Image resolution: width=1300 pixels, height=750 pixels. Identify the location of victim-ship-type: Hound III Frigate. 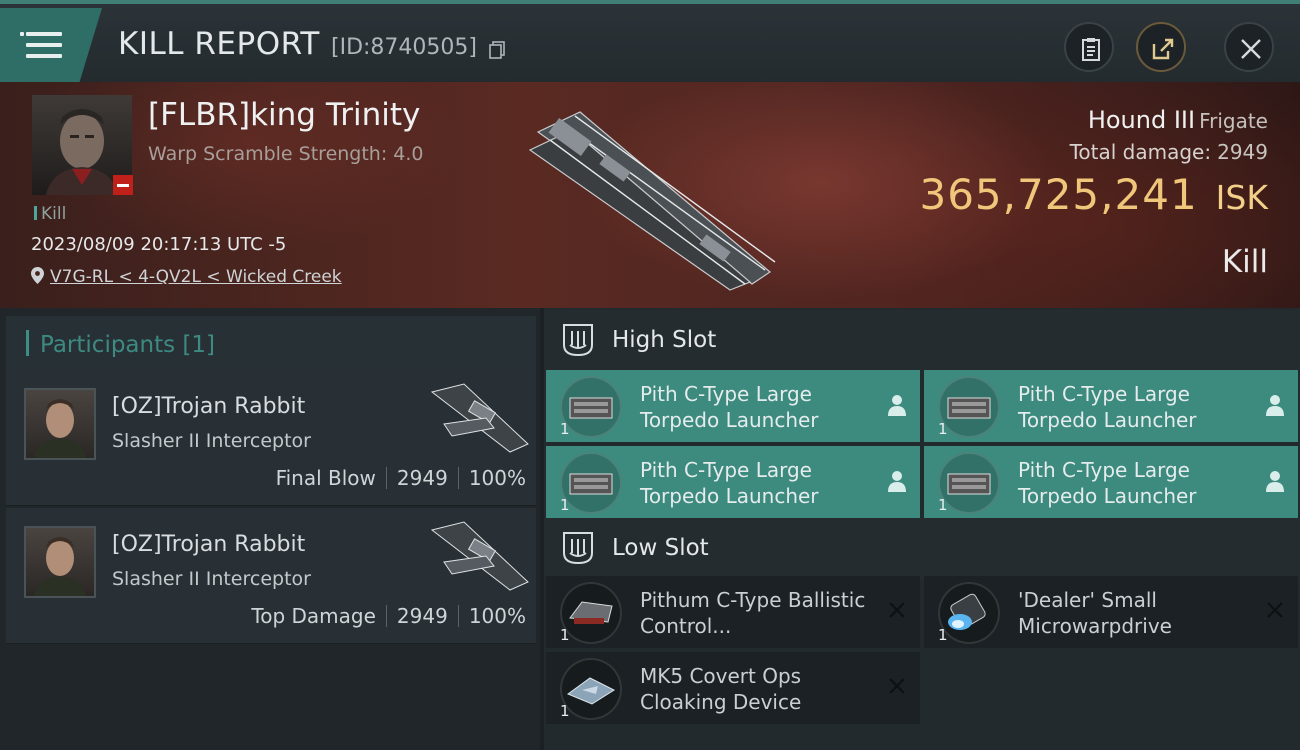
(1178, 120).